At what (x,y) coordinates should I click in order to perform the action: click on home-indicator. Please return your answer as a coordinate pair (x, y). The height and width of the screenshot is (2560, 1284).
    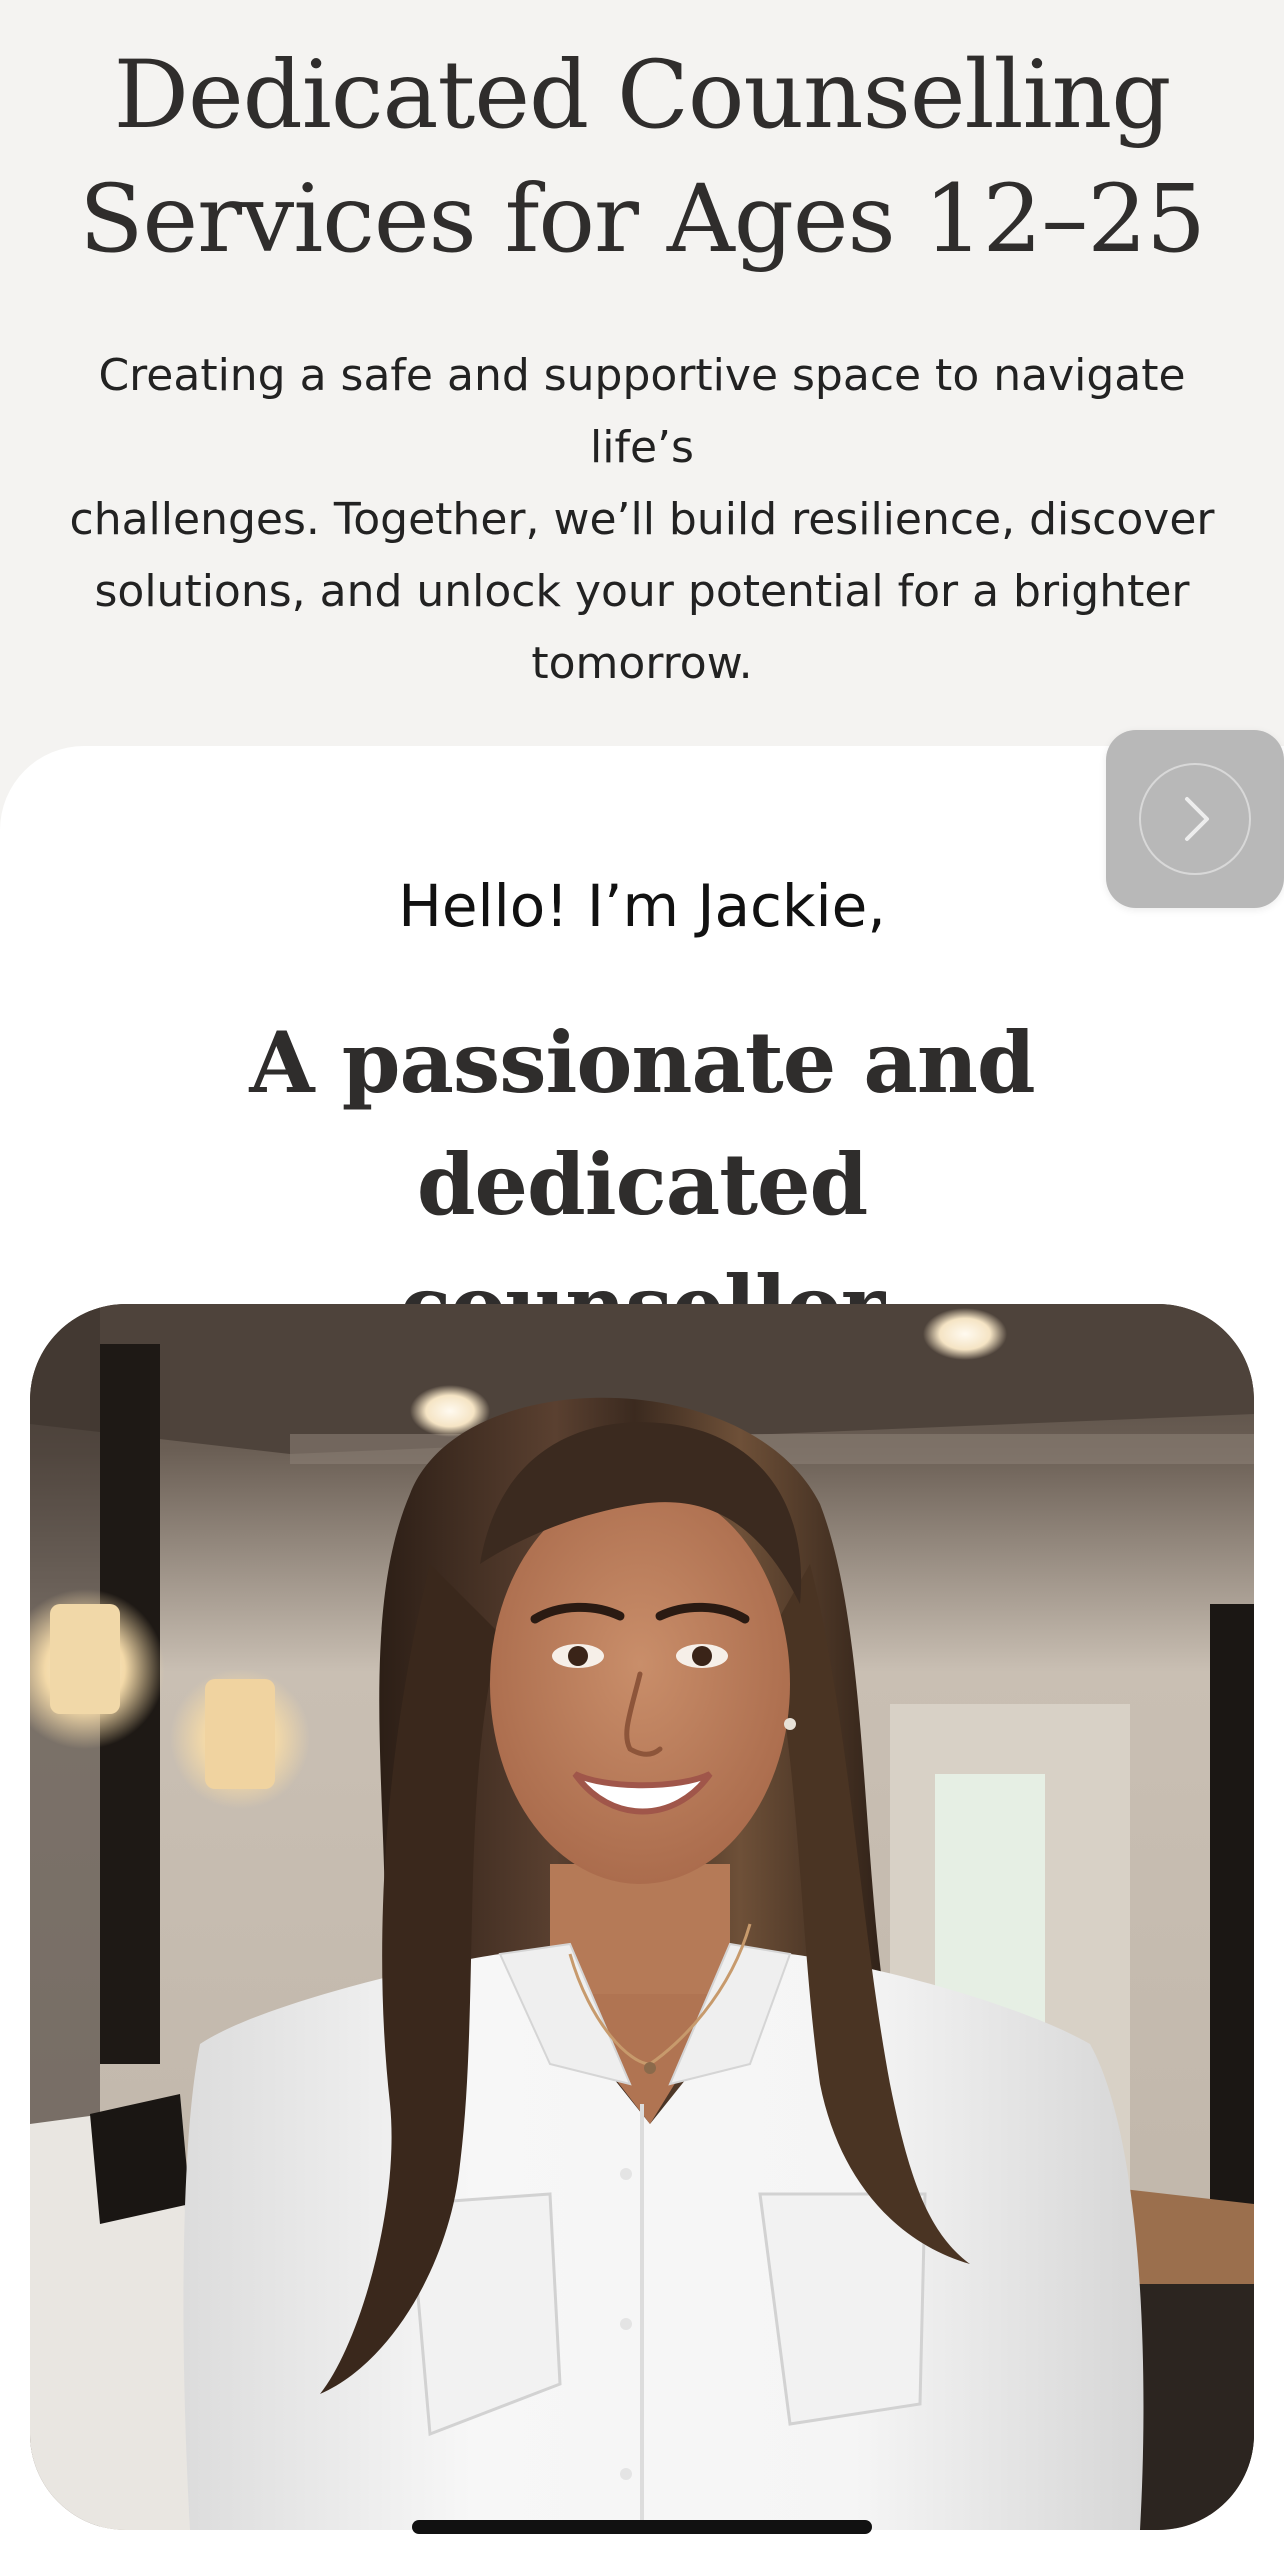
    Looking at the image, I should click on (642, 2527).